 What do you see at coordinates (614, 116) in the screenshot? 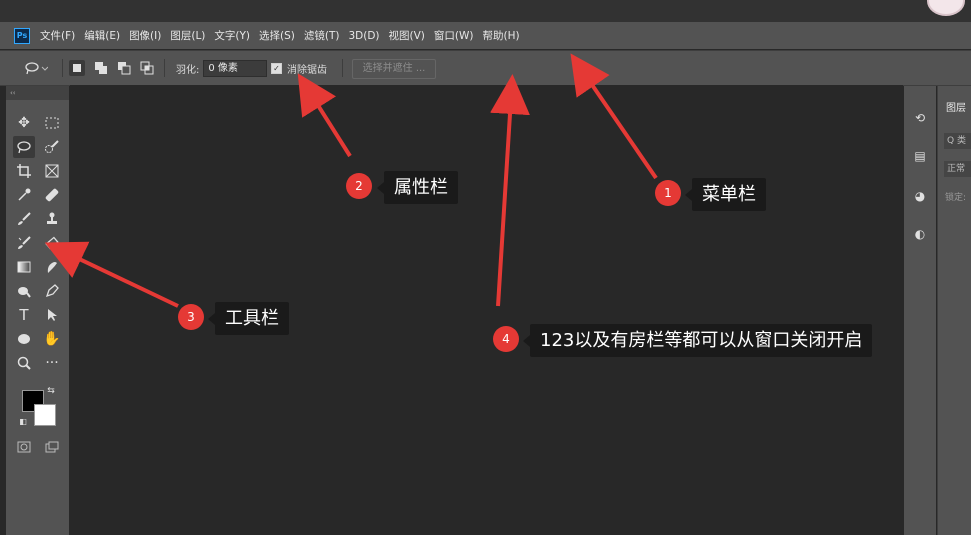
I see `arrow-menu-bar` at bounding box center [614, 116].